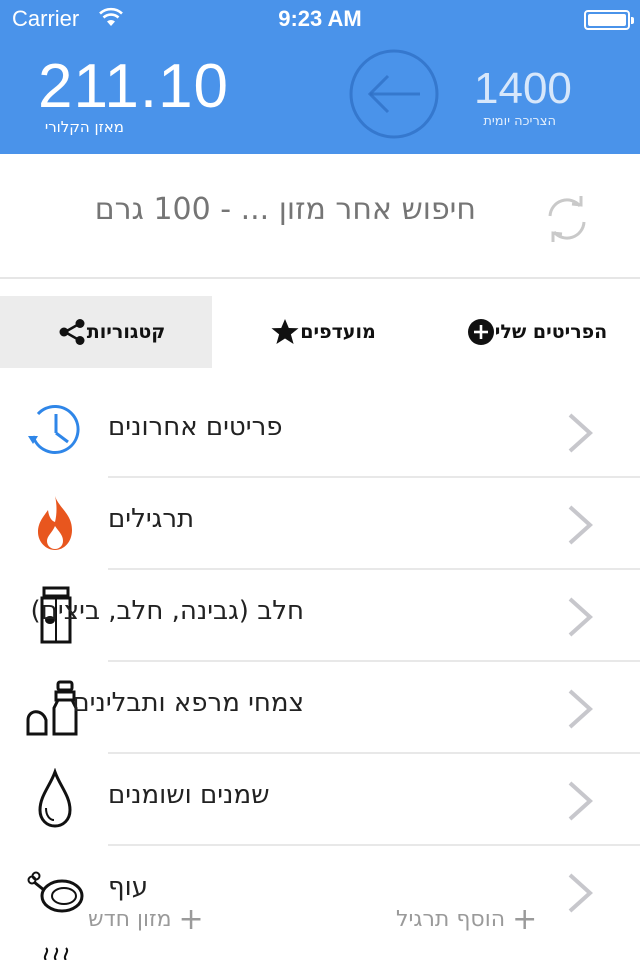 The height and width of the screenshot is (960, 640). Describe the element at coordinates (167, 611) in the screenshot. I see `category-label: חלב (גבינה, חלב, ביצים)` at that location.